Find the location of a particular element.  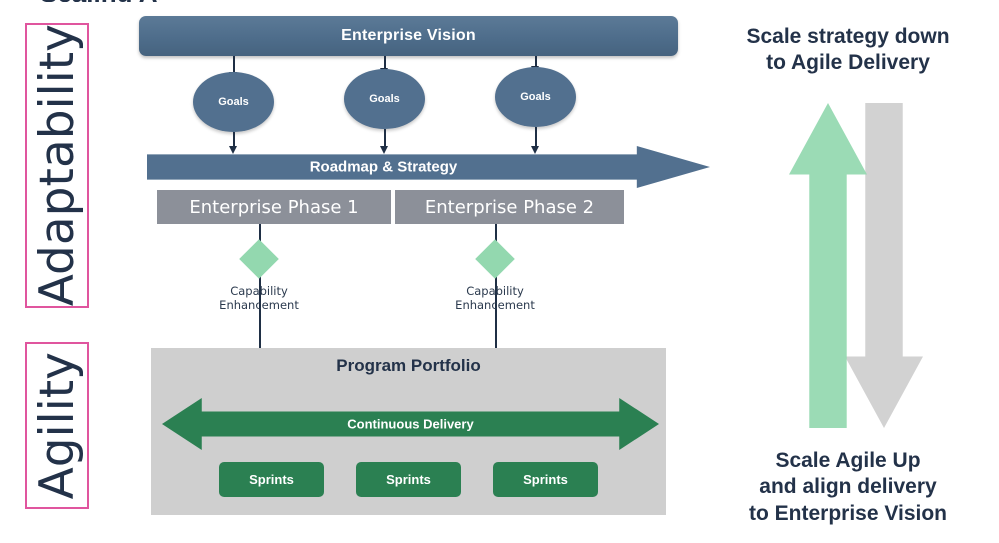

category-label-adaptability: Adaptability is located at coordinates (57, 165).